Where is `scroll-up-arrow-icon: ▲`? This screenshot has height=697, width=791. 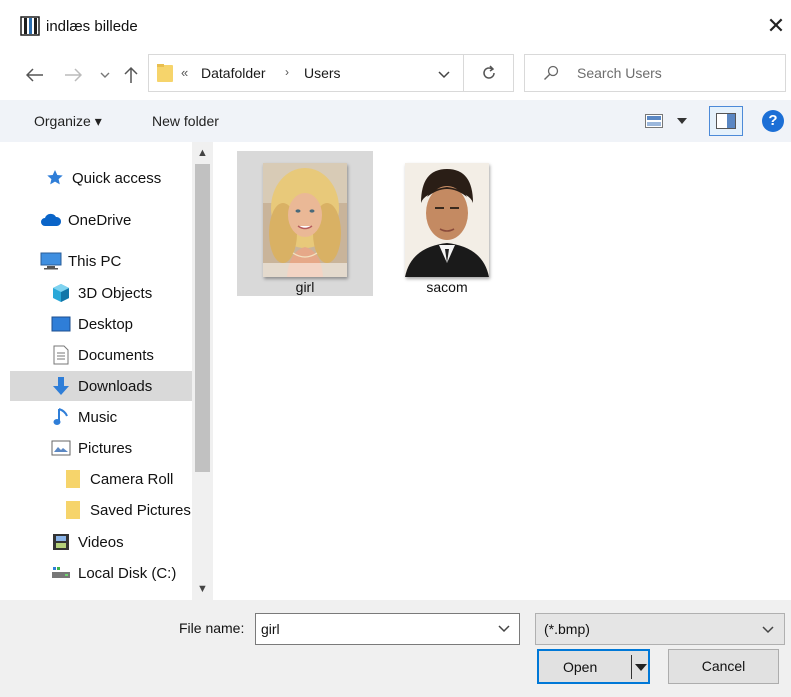 scroll-up-arrow-icon: ▲ is located at coordinates (202, 153).